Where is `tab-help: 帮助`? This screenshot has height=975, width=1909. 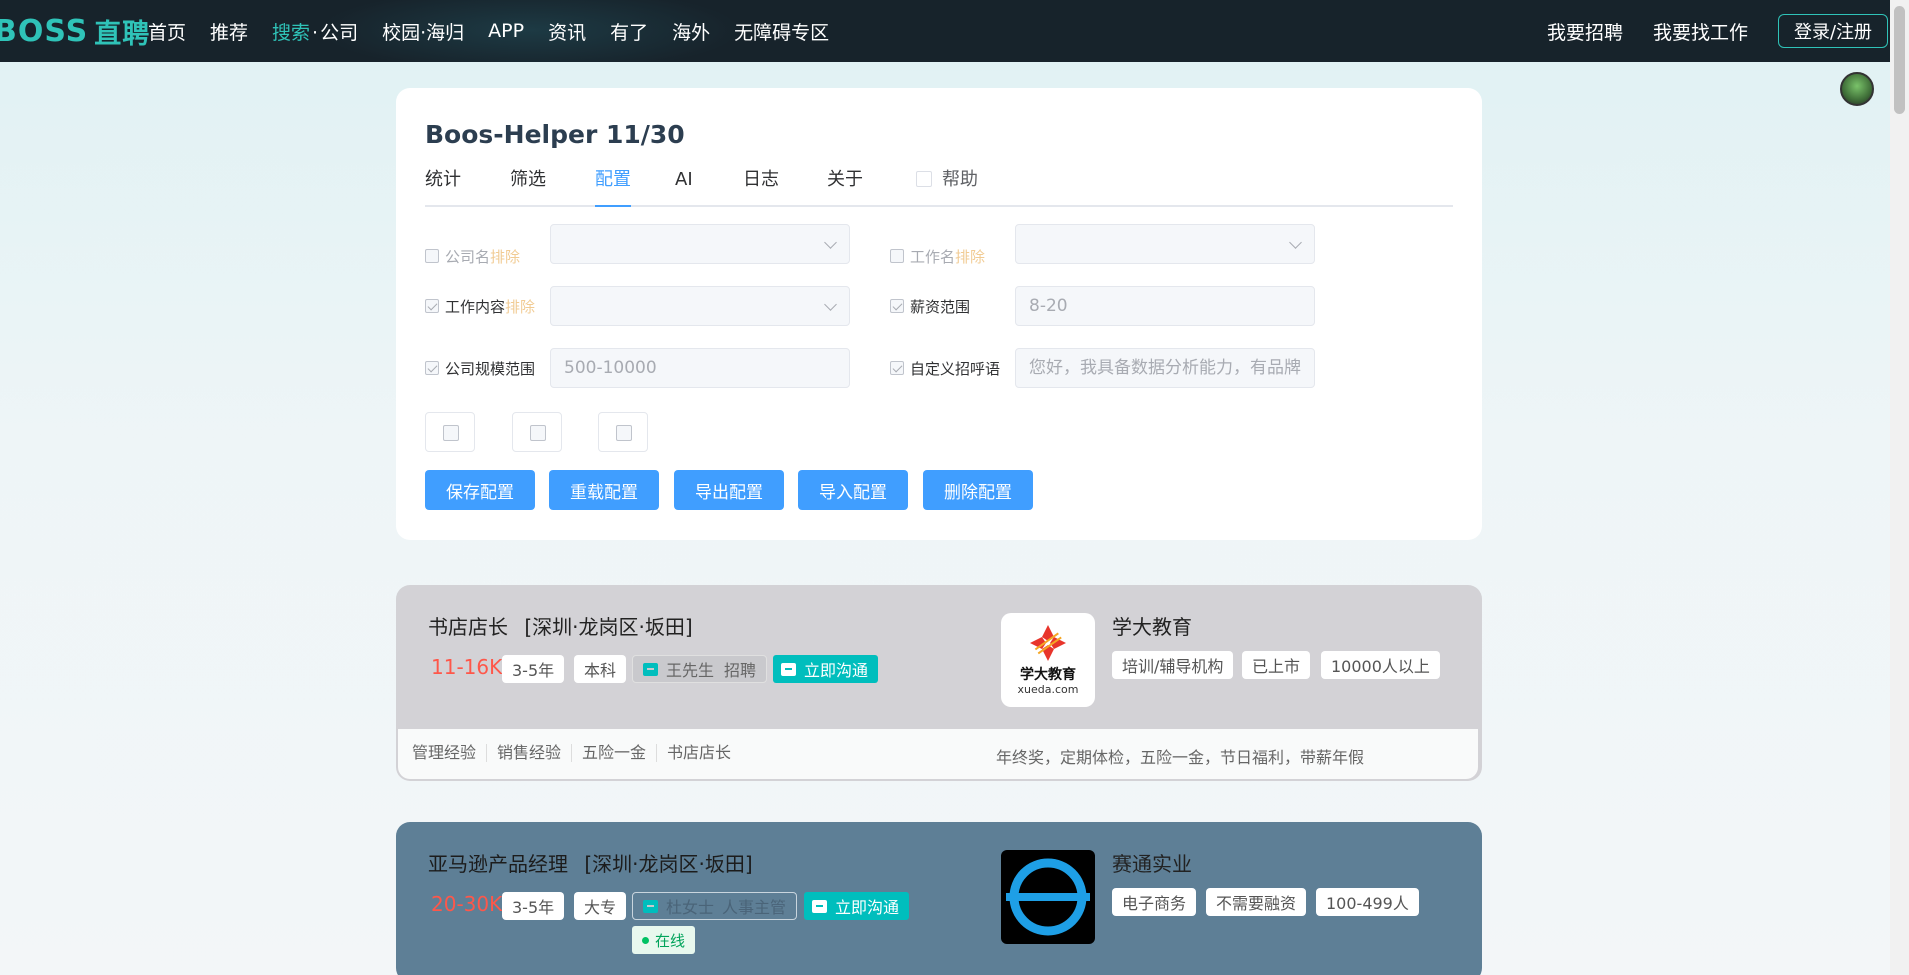
tab-help: 帮助 is located at coordinates (947, 187).